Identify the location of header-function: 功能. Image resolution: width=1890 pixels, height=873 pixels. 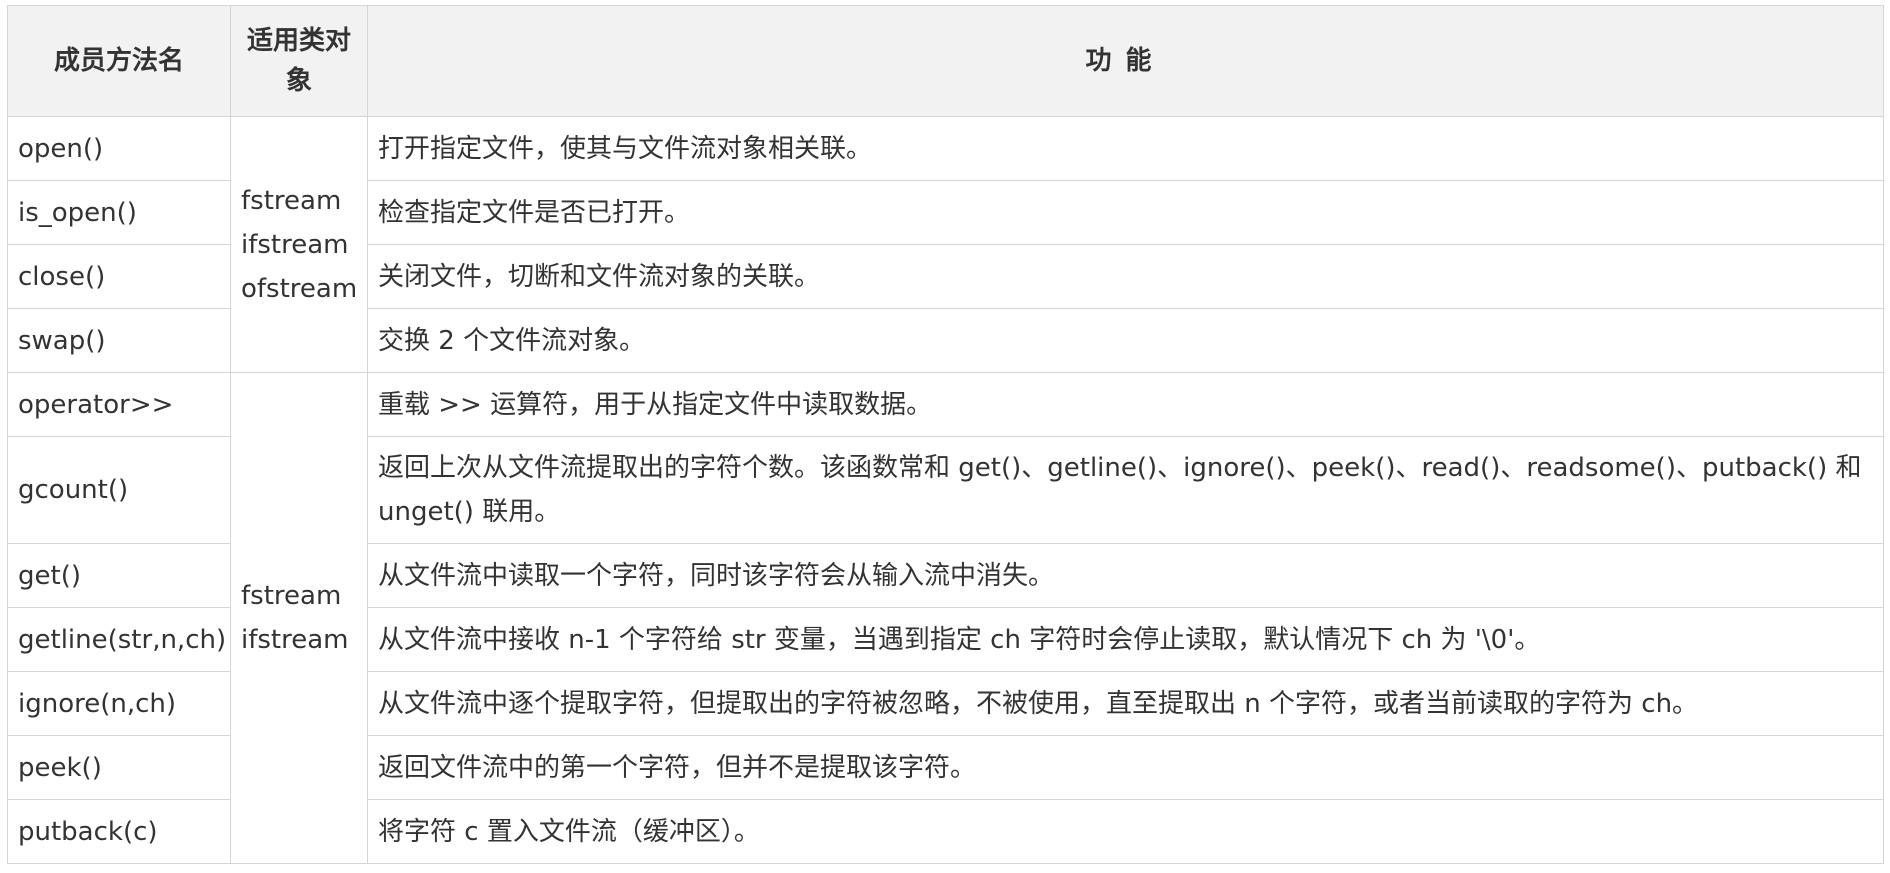
(1125, 61).